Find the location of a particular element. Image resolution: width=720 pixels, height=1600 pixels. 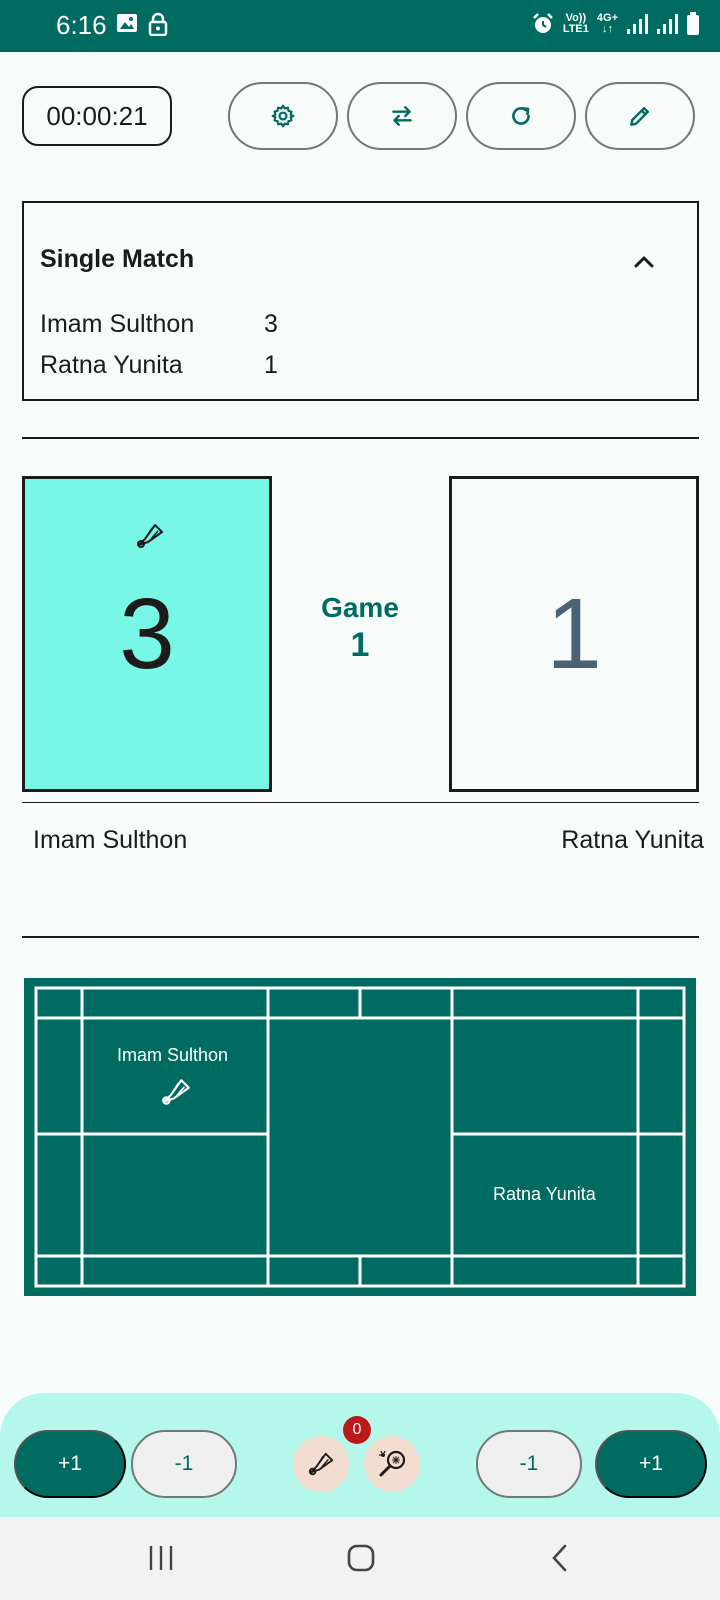

match-player-name: Ratna Yunita is located at coordinates (111, 365).